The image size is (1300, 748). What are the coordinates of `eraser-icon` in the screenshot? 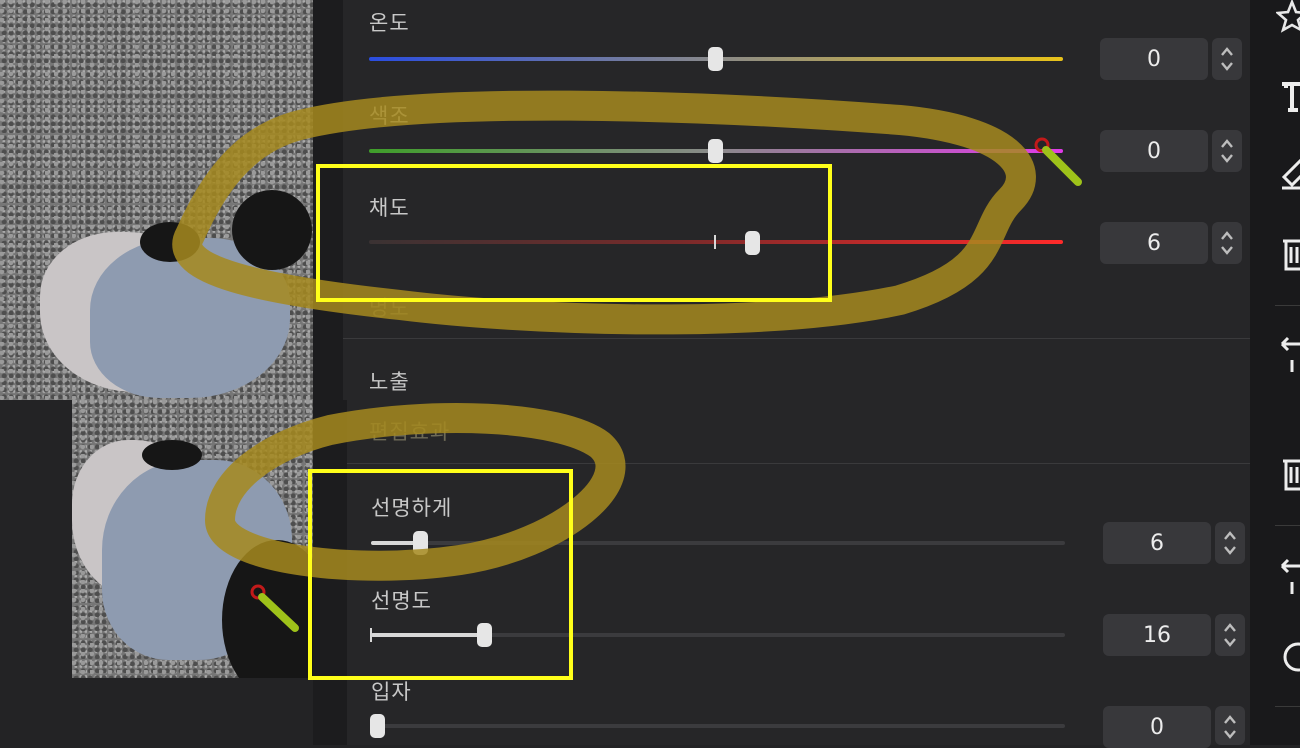 It's located at (1290, 173).